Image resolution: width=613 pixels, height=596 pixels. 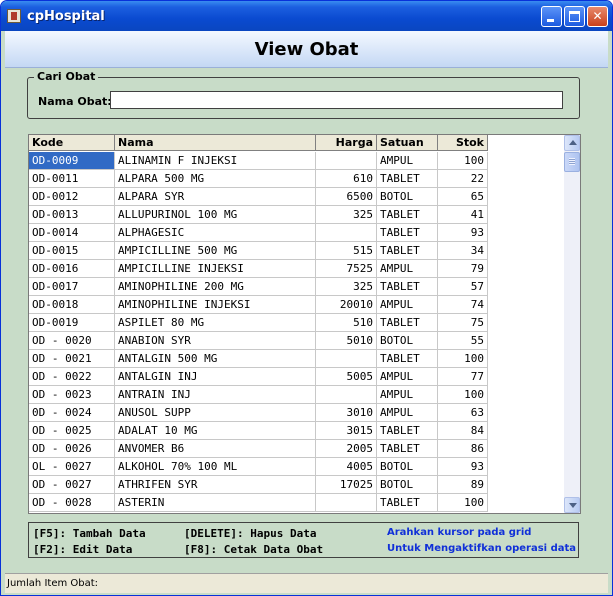 I want to click on scroll-up-button, so click(x=572, y=143).